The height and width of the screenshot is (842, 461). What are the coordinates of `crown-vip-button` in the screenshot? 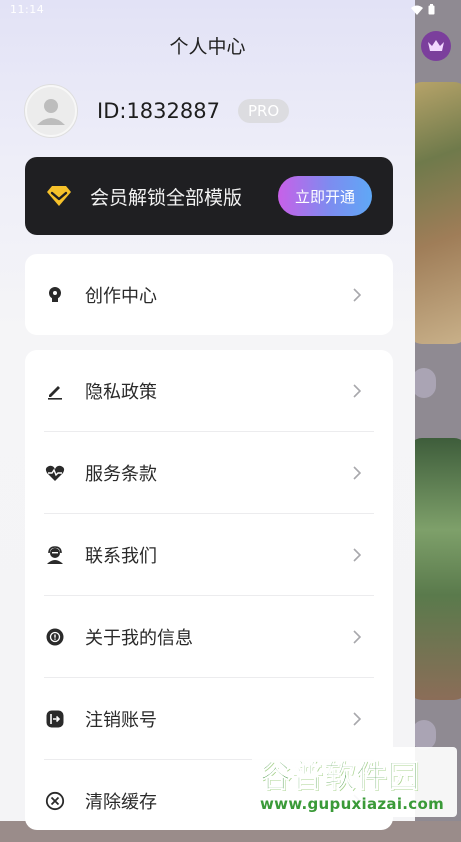 It's located at (436, 46).